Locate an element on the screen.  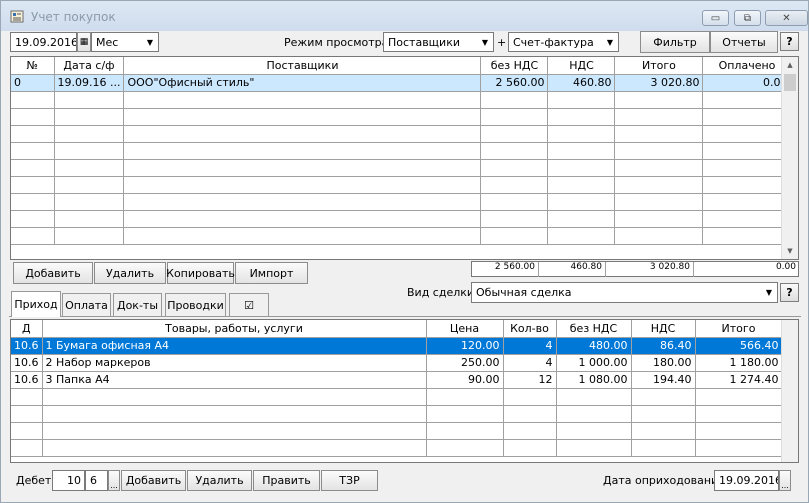
tab-strip-border is located at coordinates (405, 316).